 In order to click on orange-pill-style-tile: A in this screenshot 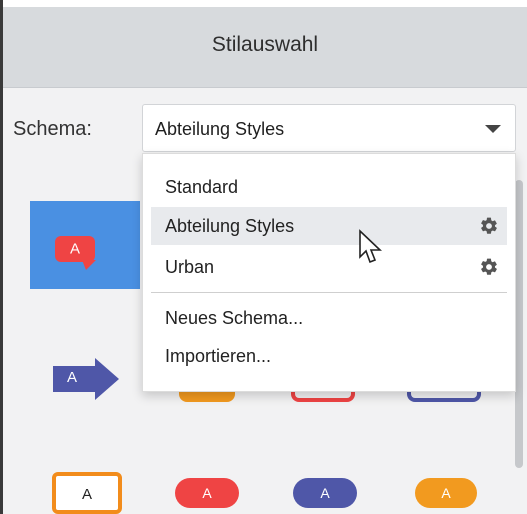, I will do `click(446, 493)`.